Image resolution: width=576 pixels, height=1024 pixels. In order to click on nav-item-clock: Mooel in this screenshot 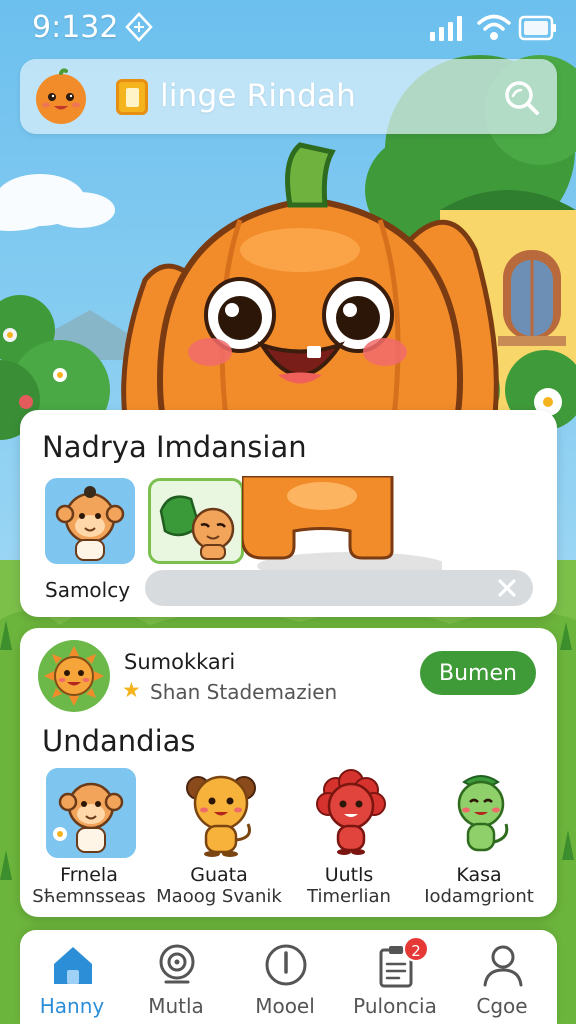, I will do `click(285, 977)`.